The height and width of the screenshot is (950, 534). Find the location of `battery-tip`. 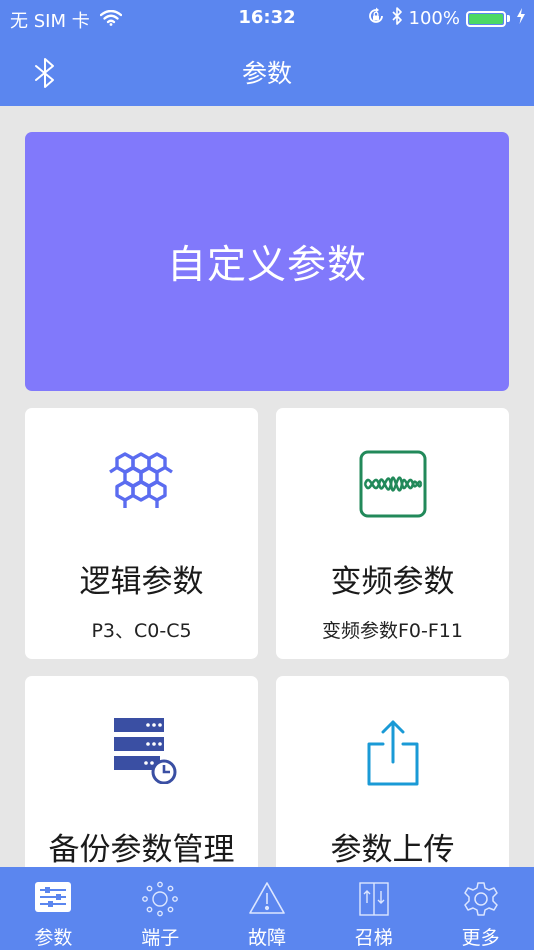

battery-tip is located at coordinates (508, 18).